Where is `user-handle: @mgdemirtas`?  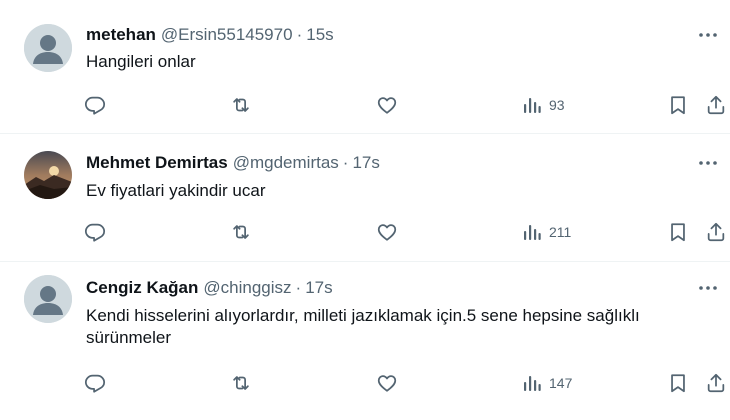 user-handle: @mgdemirtas is located at coordinates (286, 163).